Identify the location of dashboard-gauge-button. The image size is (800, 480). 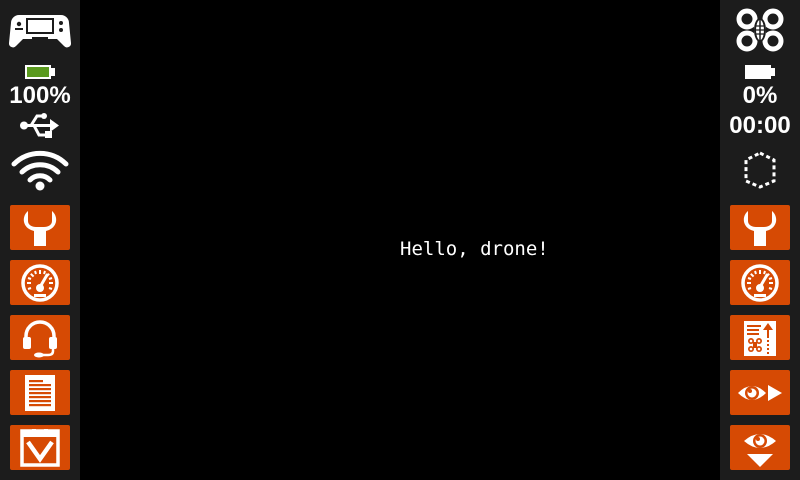
(40, 282).